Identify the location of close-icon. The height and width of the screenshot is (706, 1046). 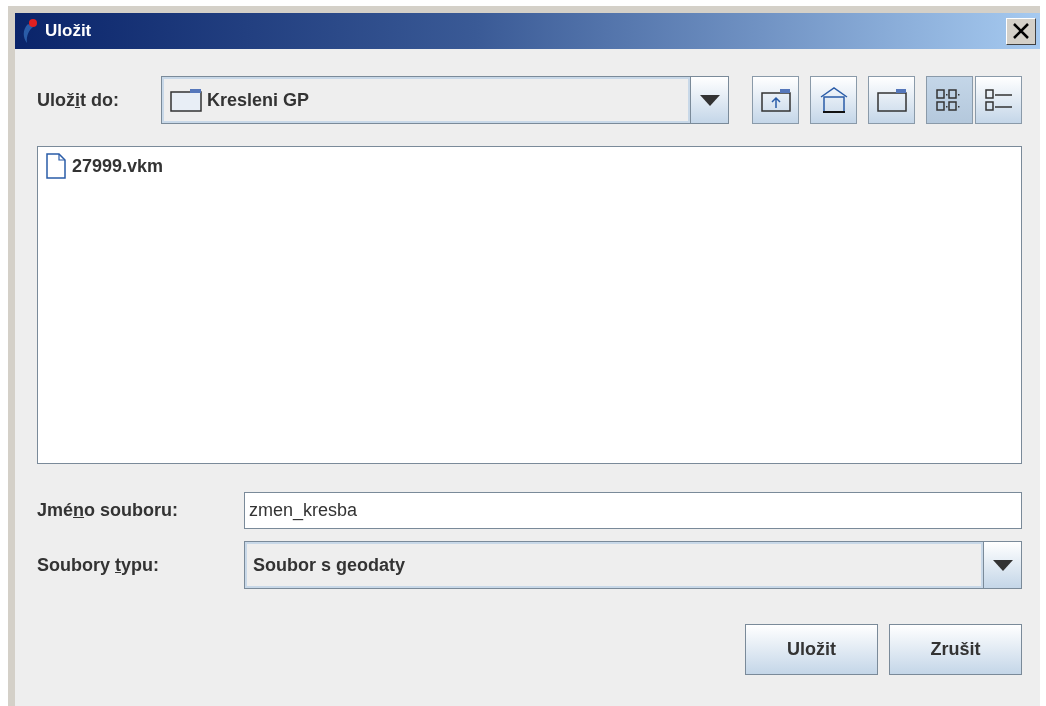
(1021, 31).